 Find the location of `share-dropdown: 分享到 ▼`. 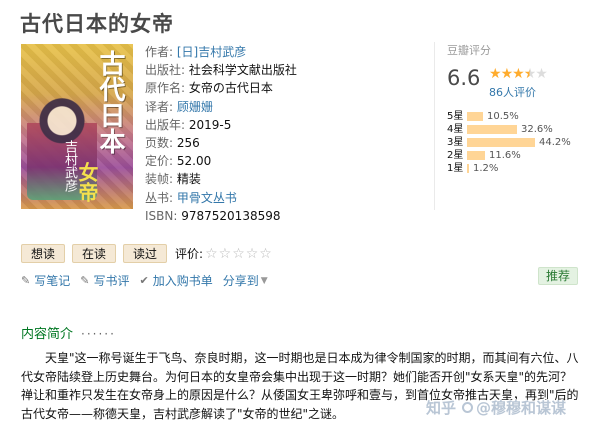

share-dropdown: 分享到 ▼ is located at coordinates (245, 280).